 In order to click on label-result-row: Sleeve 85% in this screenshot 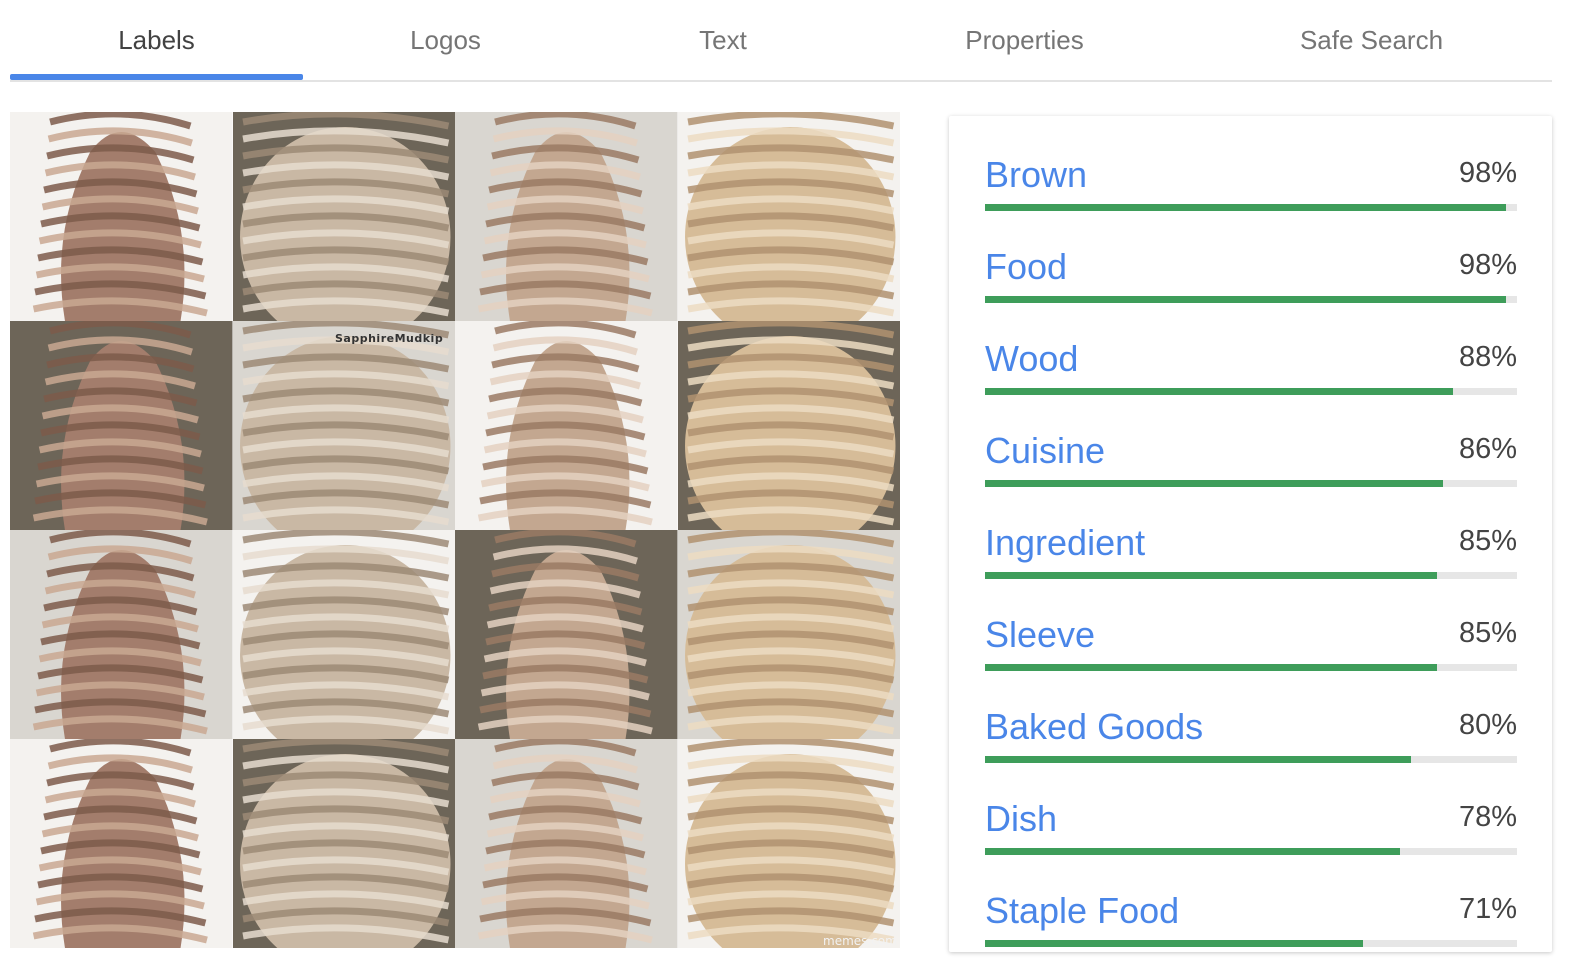, I will do `click(1251, 623)`.